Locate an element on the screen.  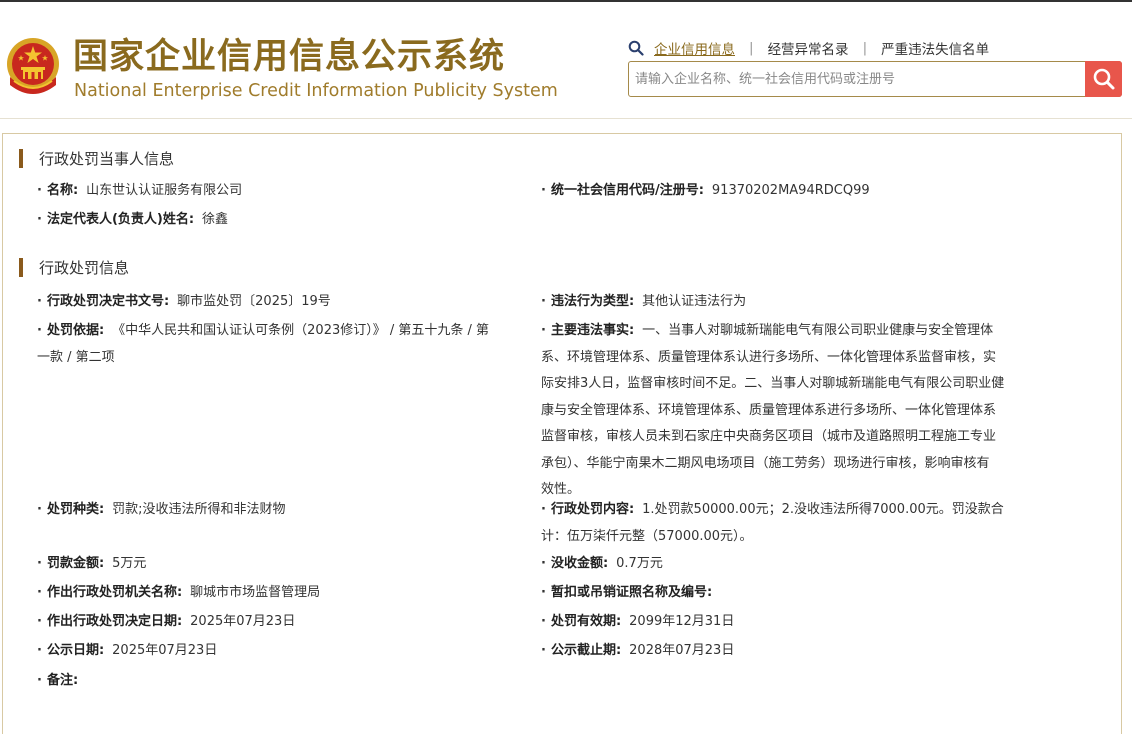
nav-dishonest-list: 严重违法失信名单 is located at coordinates (935, 48).